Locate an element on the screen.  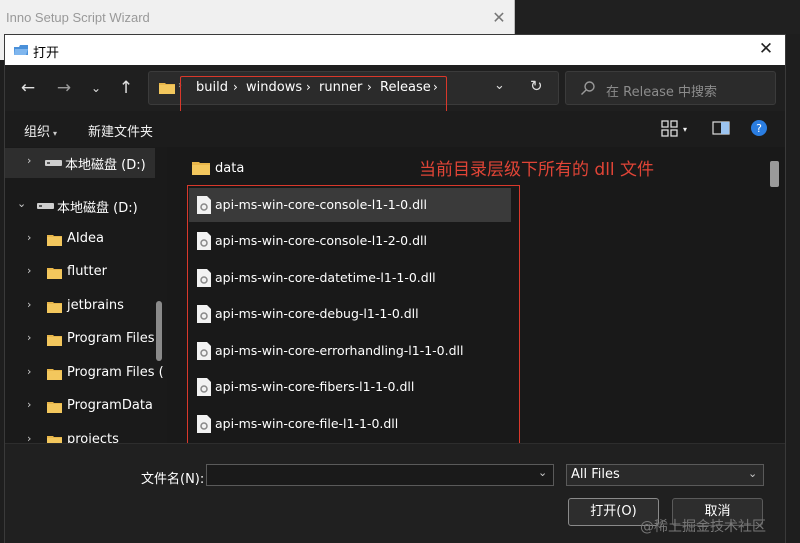
help-icon: ? is located at coordinates (759, 128).